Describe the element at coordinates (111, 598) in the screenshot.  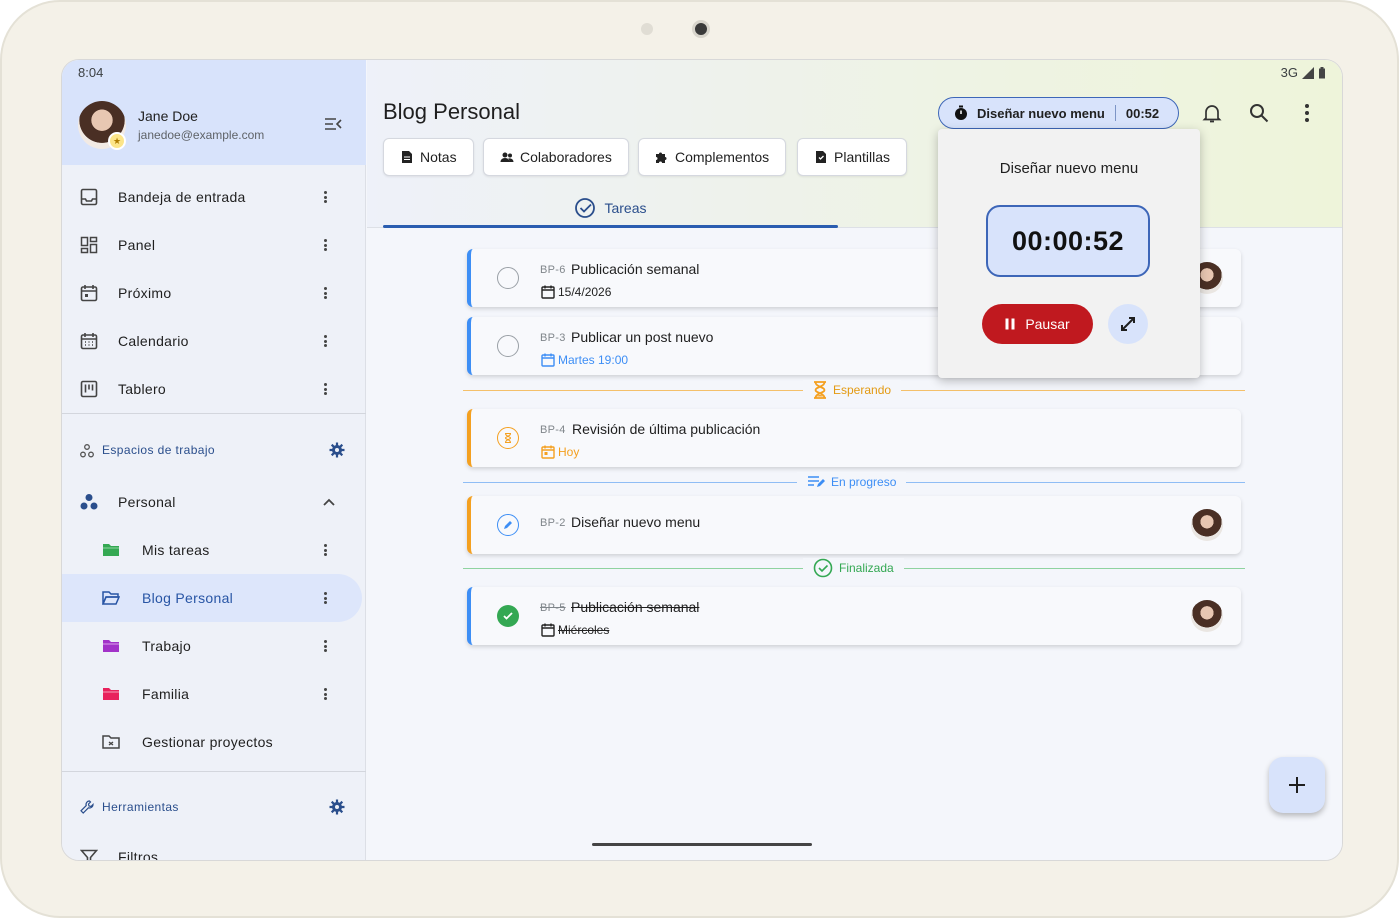
I see `folder-open-icon` at that location.